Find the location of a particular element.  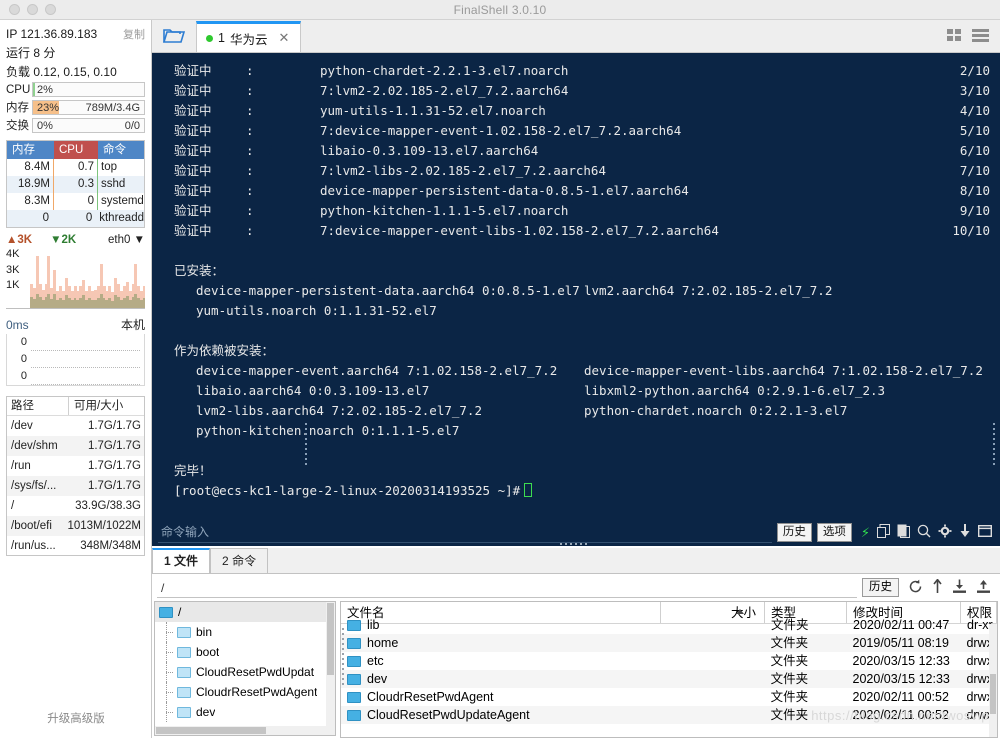

grid-view-icon is located at coordinates (955, 36).